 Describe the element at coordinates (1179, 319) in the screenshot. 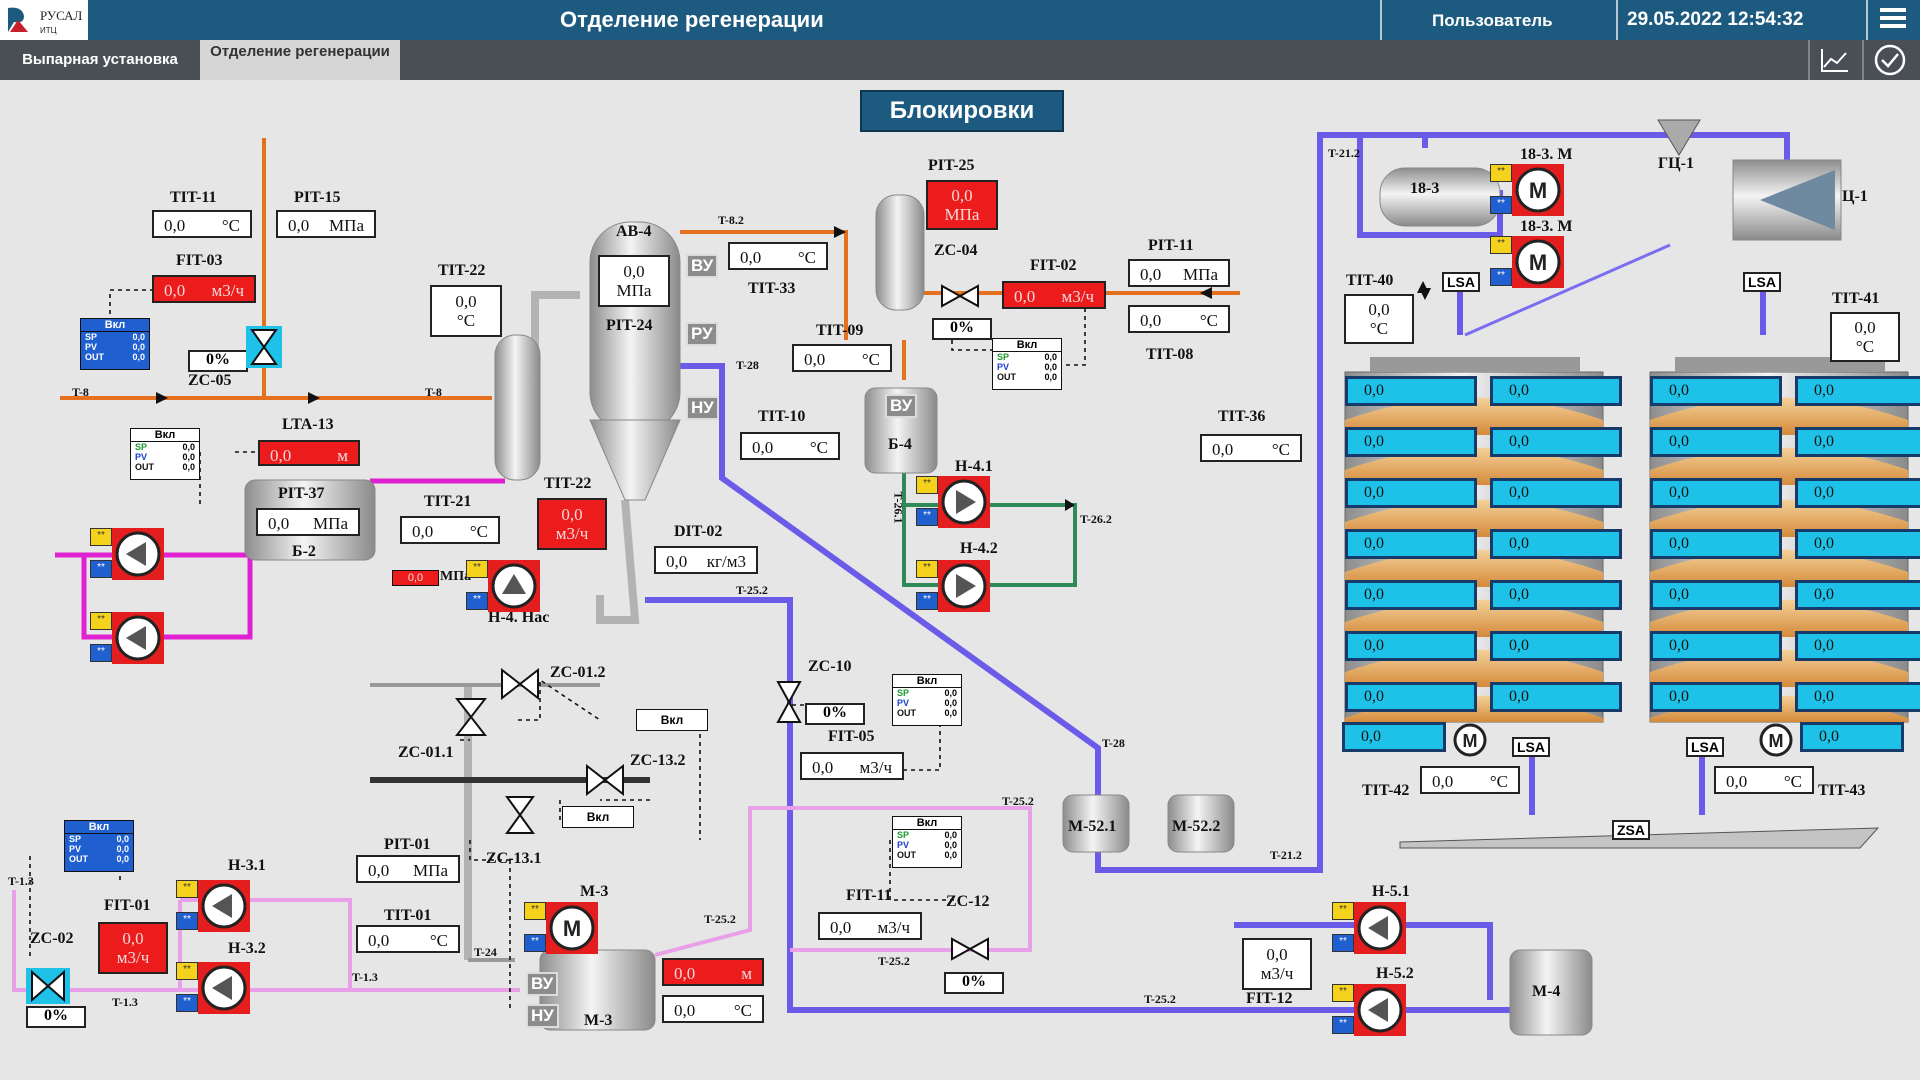

I see `tit08-value-box: 0,0 °C` at that location.